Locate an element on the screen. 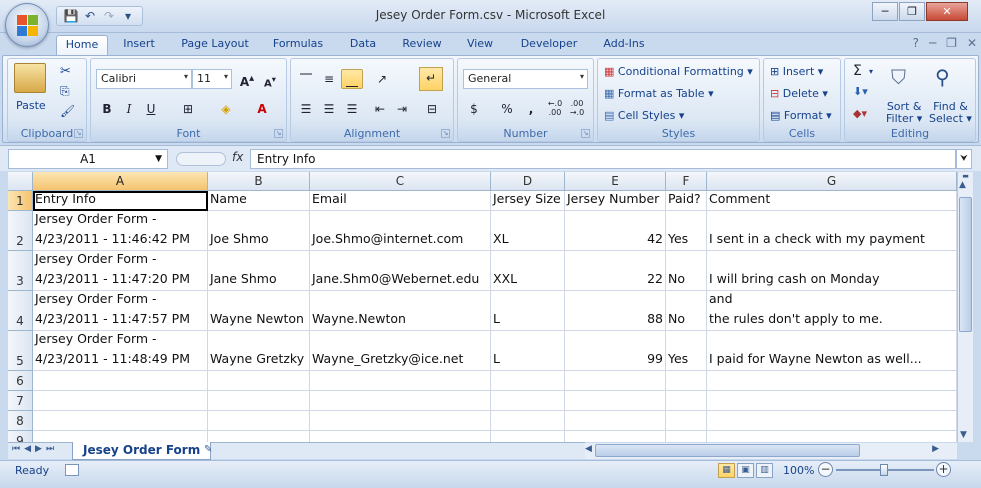  name-box: A1 ▼ is located at coordinates (88, 159).